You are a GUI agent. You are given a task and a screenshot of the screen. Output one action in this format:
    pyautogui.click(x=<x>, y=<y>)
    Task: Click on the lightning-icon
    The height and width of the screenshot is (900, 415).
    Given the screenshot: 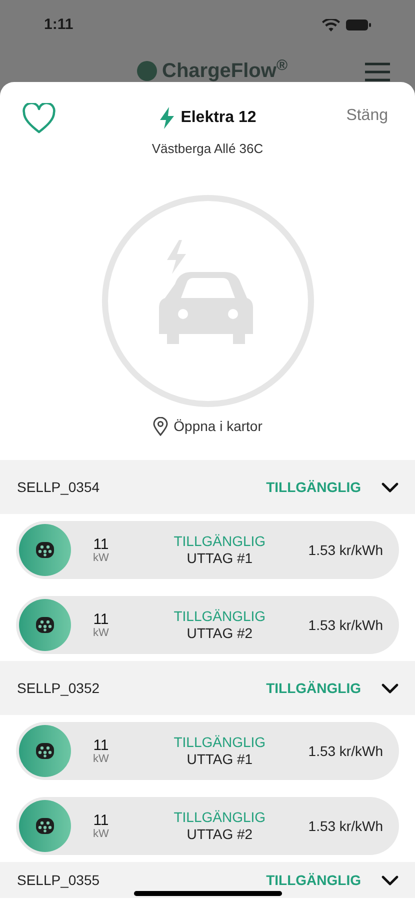 What is the action you would take?
    pyautogui.click(x=166, y=118)
    